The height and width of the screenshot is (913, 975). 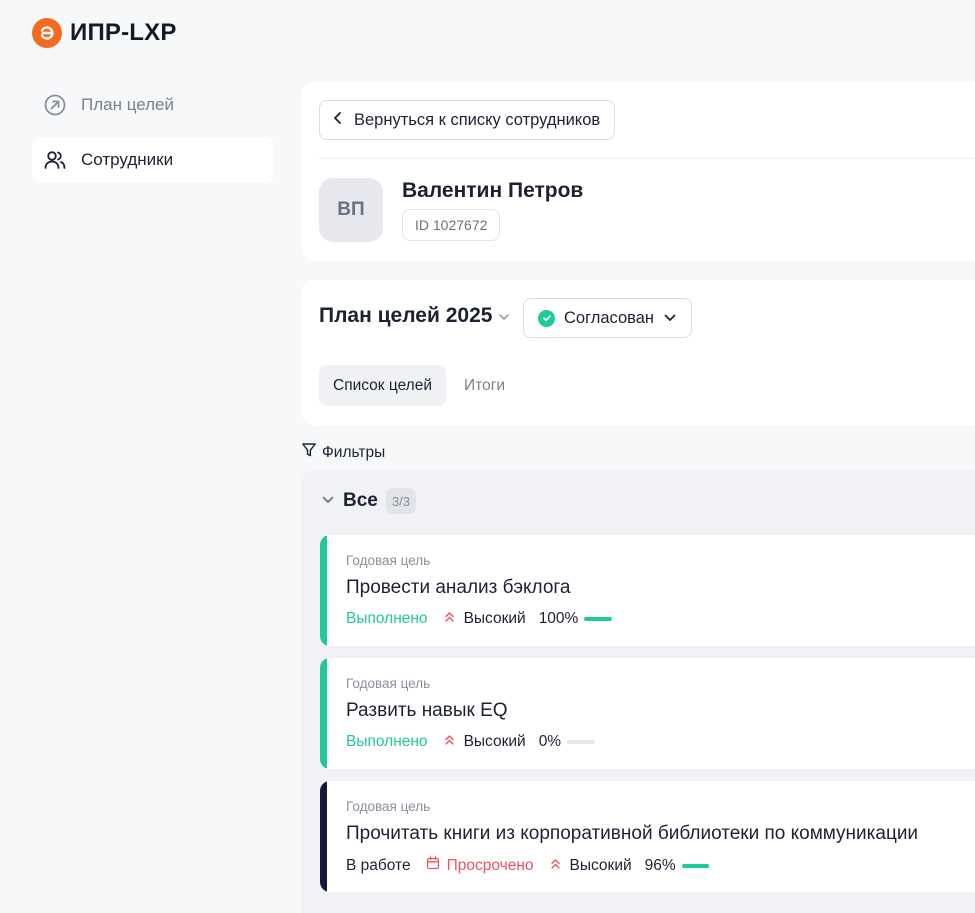 I want to click on goal-meta: Выполнено Высокий 0%, so click(x=471, y=742).